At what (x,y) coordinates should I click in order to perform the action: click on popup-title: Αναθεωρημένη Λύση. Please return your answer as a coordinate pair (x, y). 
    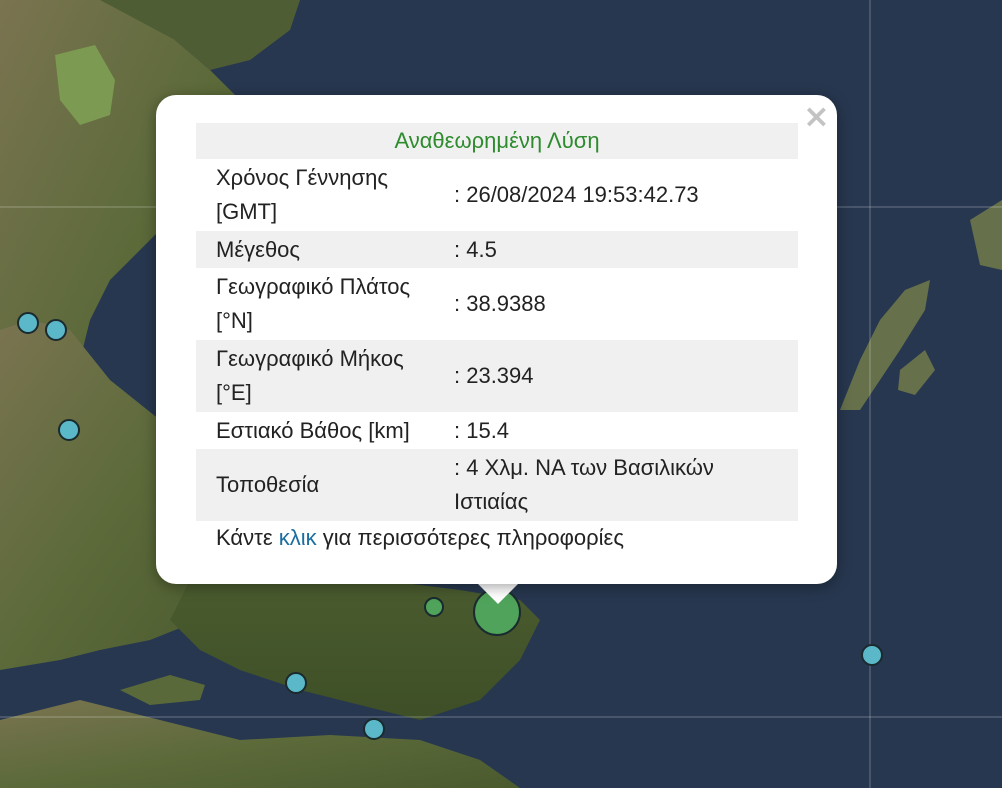
    Looking at the image, I should click on (497, 141).